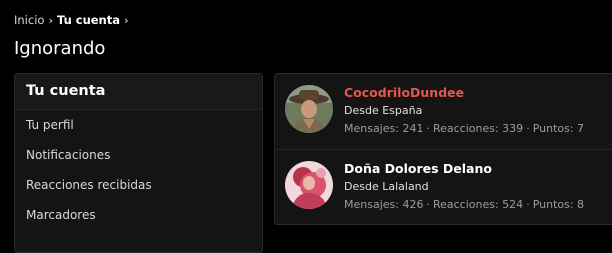 This screenshot has height=253, width=612. Describe the element at coordinates (384, 128) in the screenshot. I see `messages-count: Mensajes: 241` at that location.